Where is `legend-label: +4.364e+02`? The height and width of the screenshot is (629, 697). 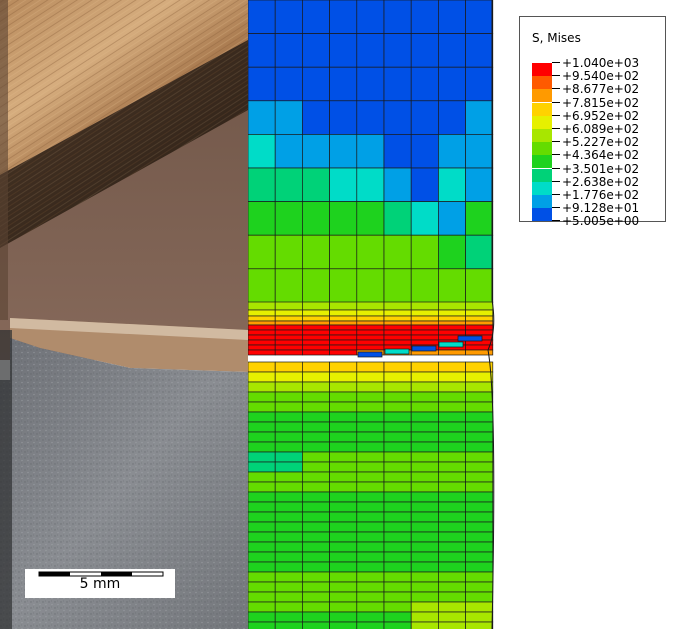 legend-label: +4.364e+02 is located at coordinates (601, 155).